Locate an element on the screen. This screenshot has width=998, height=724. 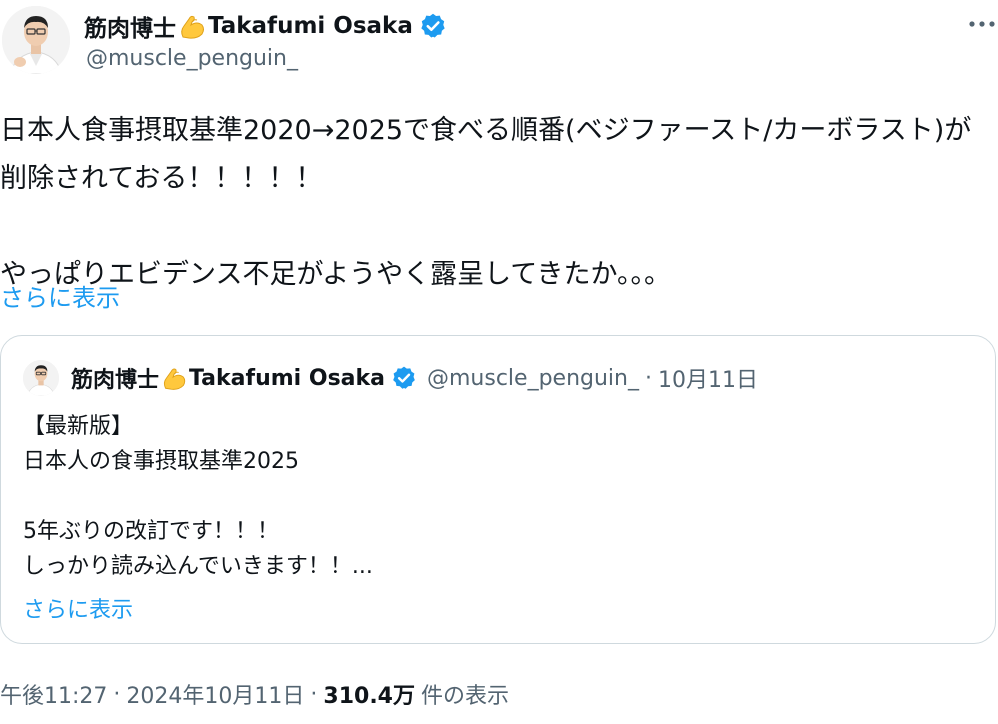
author-name: 筋肉博士 Takafumi Osaka is located at coordinates (265, 26).